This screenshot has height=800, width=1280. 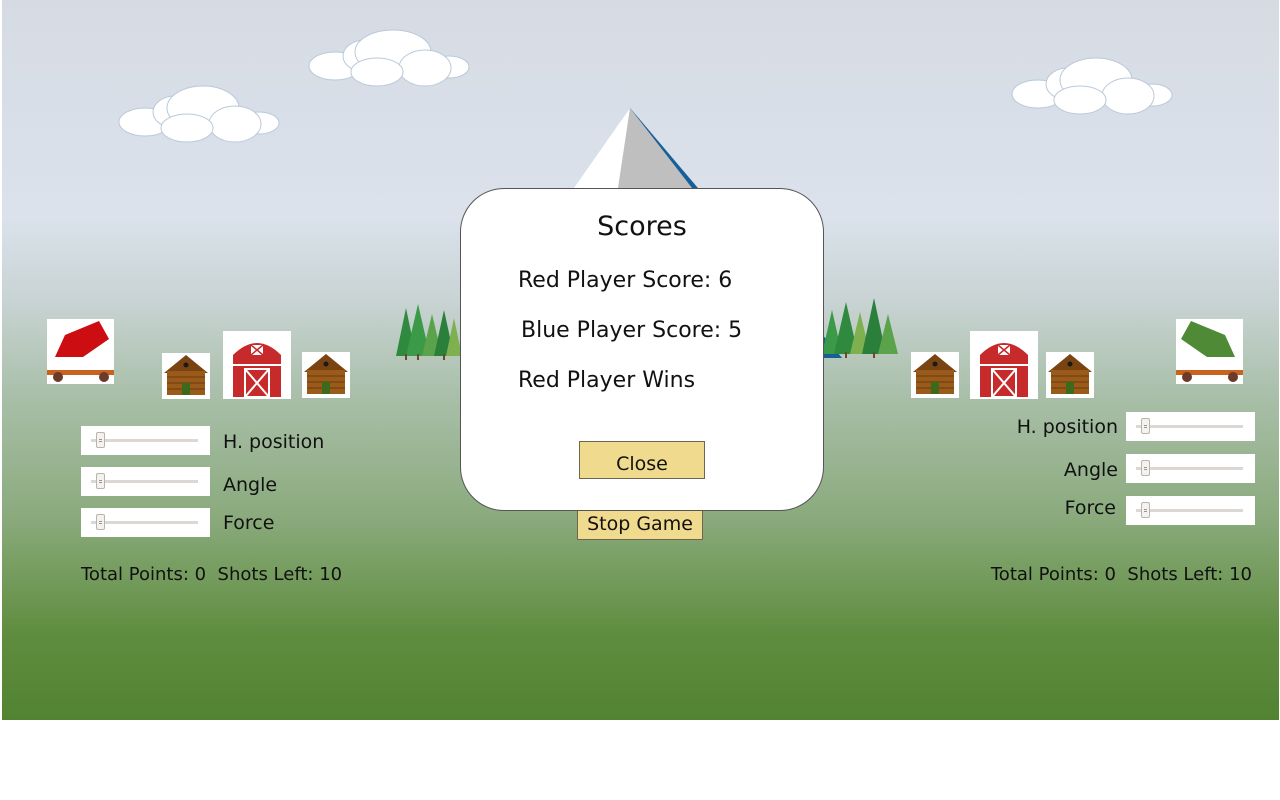 I want to click on left-angle-slider, so click(x=145, y=481).